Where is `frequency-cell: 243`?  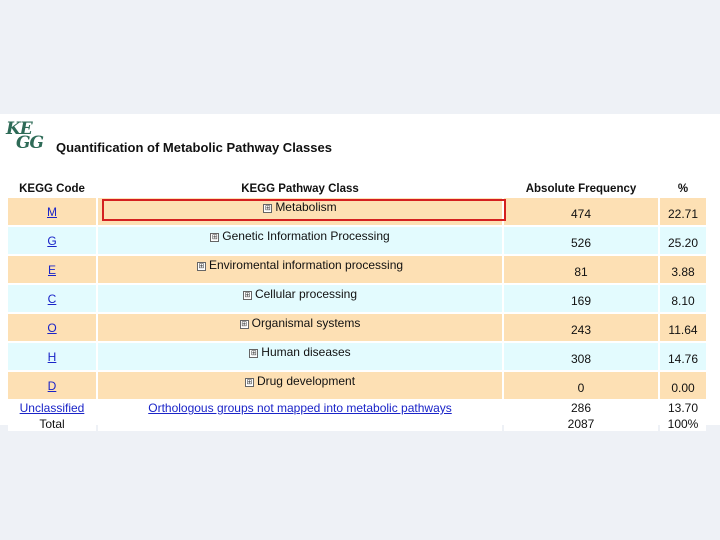
frequency-cell: 243 is located at coordinates (581, 327).